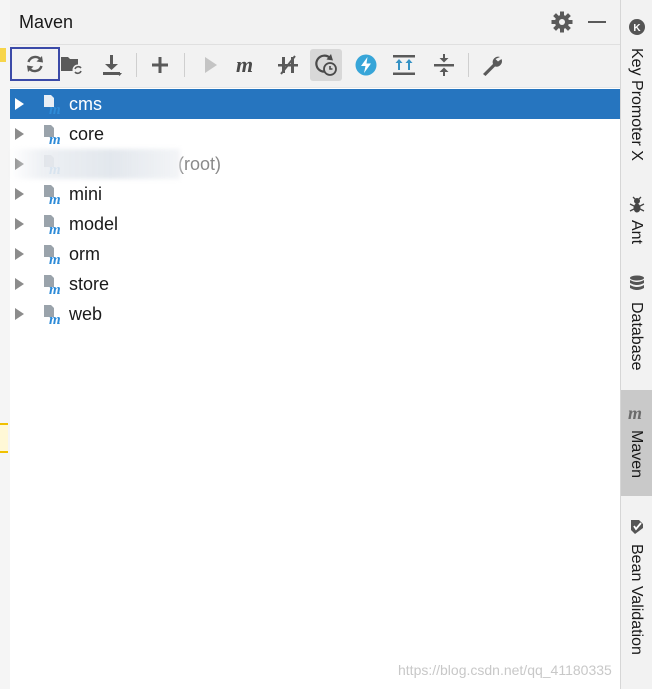 This screenshot has width=652, height=689. I want to click on refresh-icon, so click(35, 64).